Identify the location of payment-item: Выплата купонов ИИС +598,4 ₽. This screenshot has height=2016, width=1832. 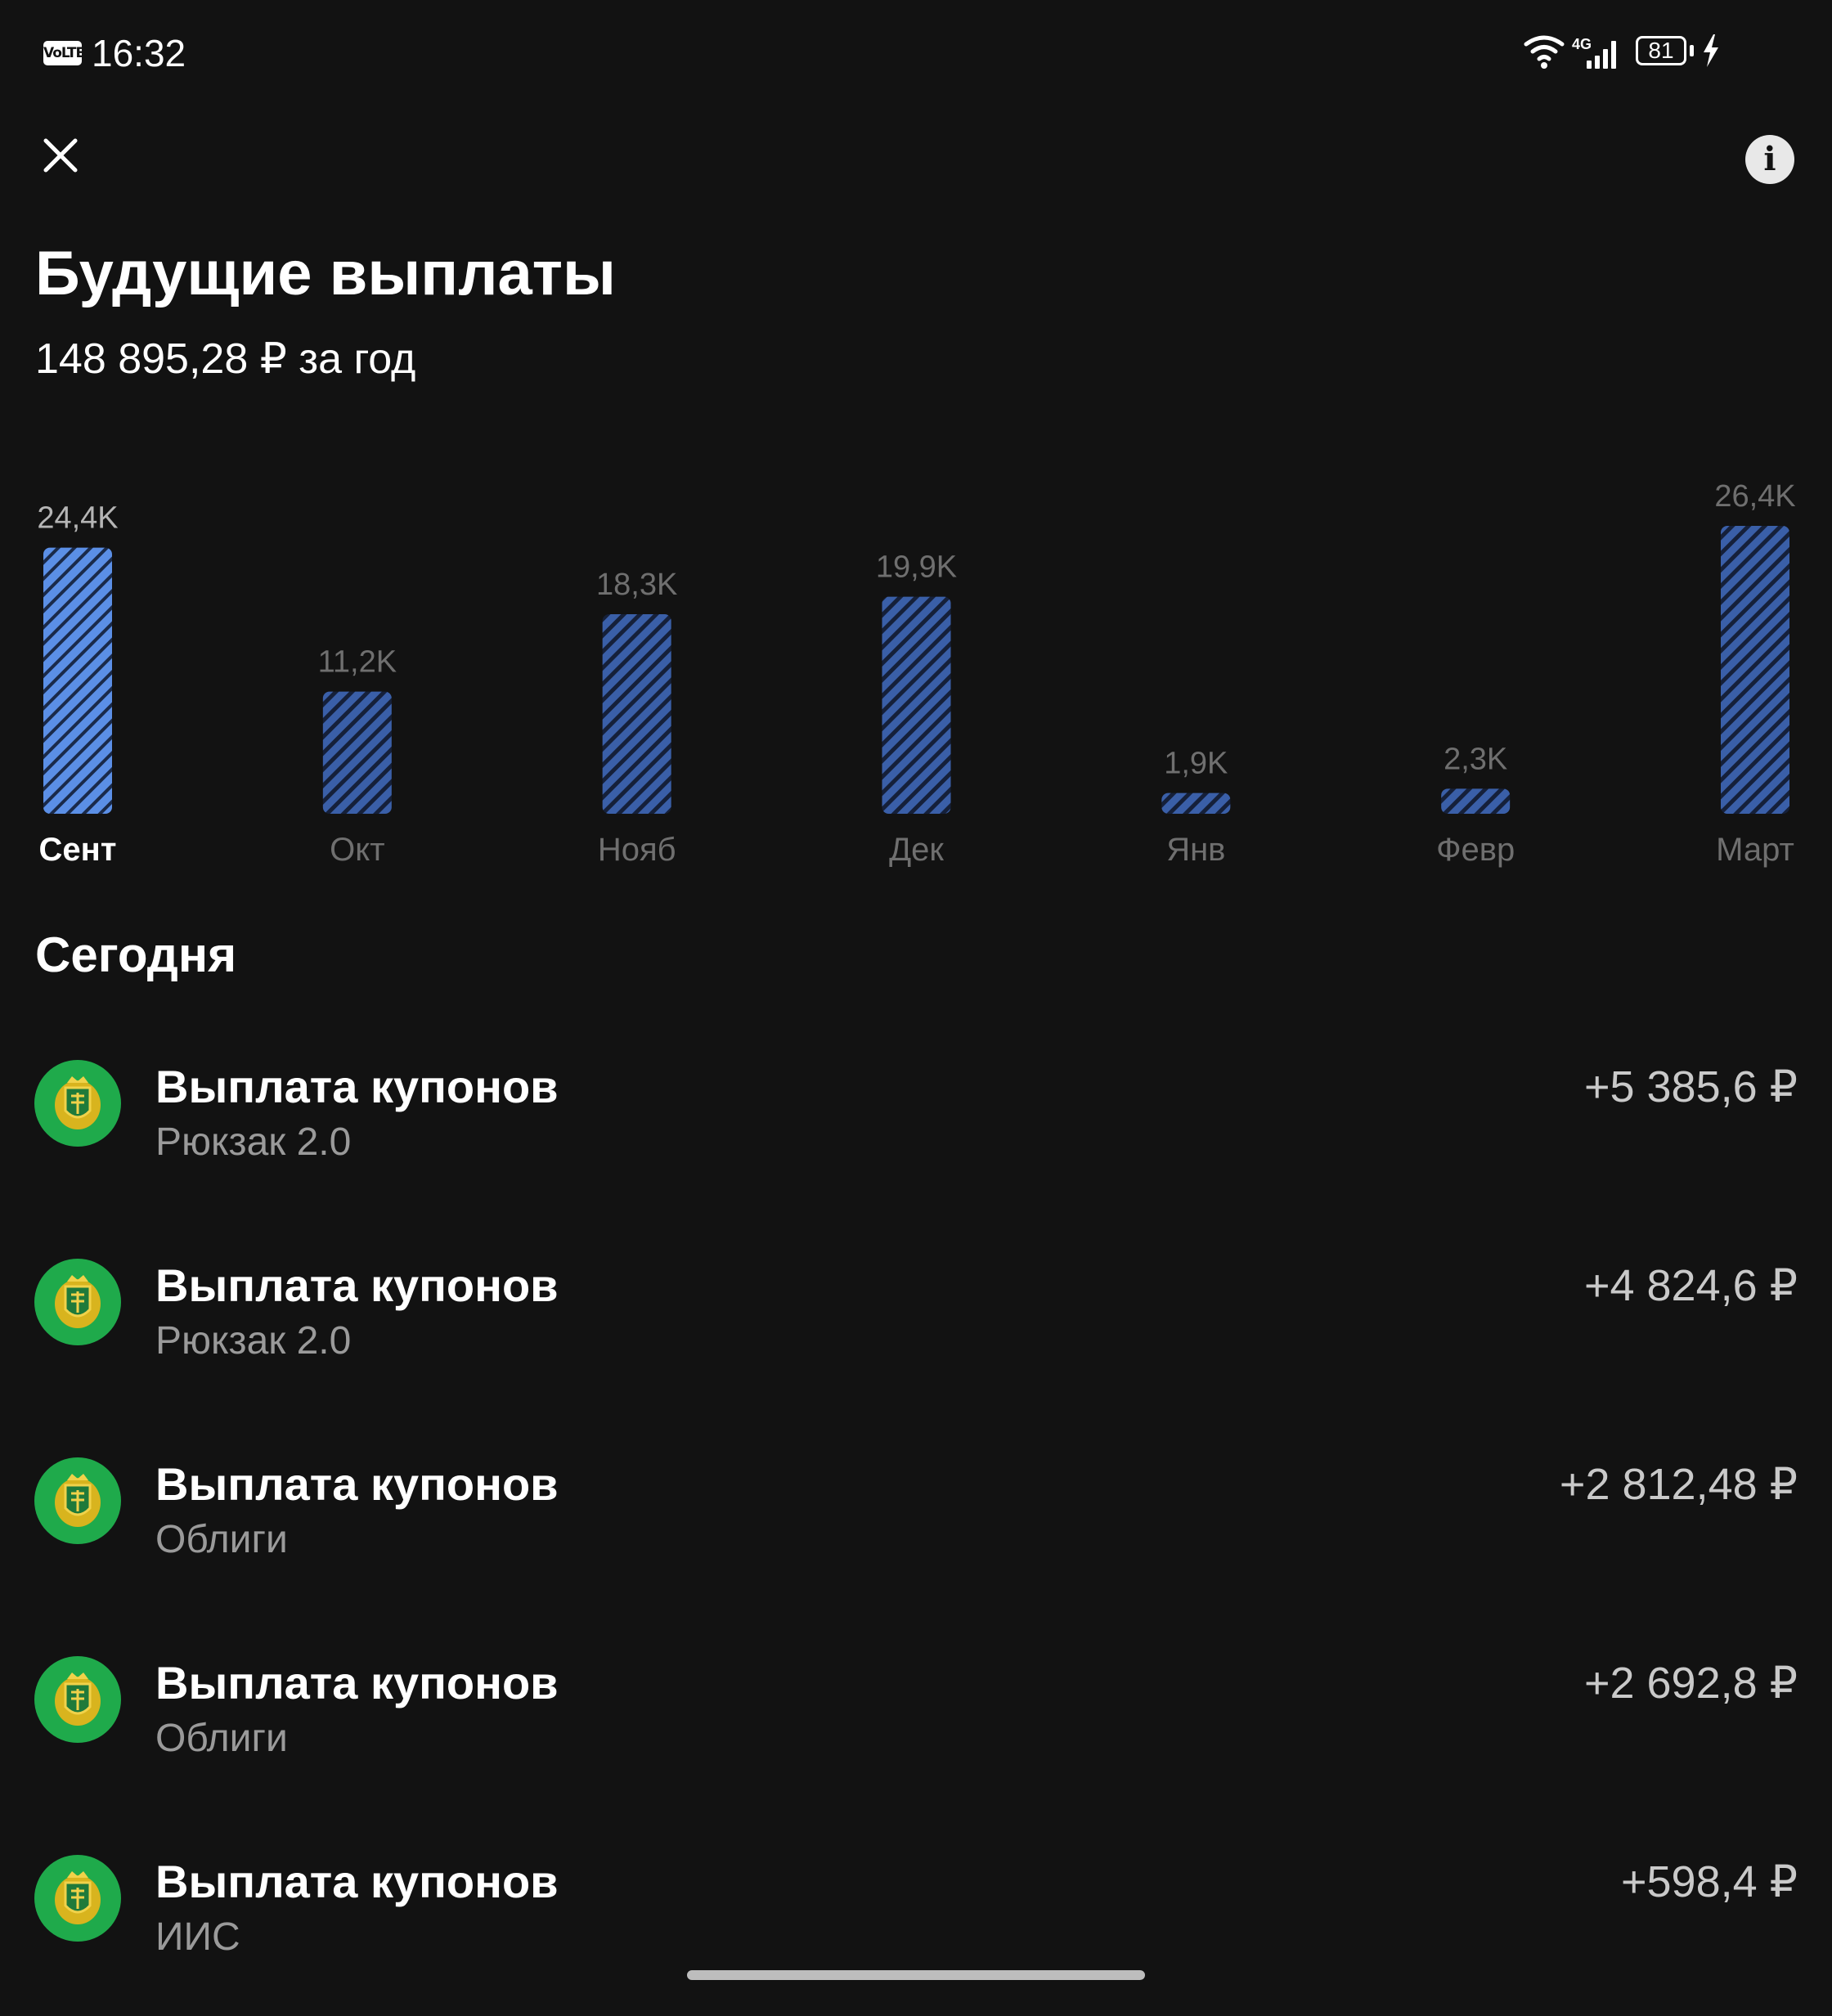
(916, 1916).